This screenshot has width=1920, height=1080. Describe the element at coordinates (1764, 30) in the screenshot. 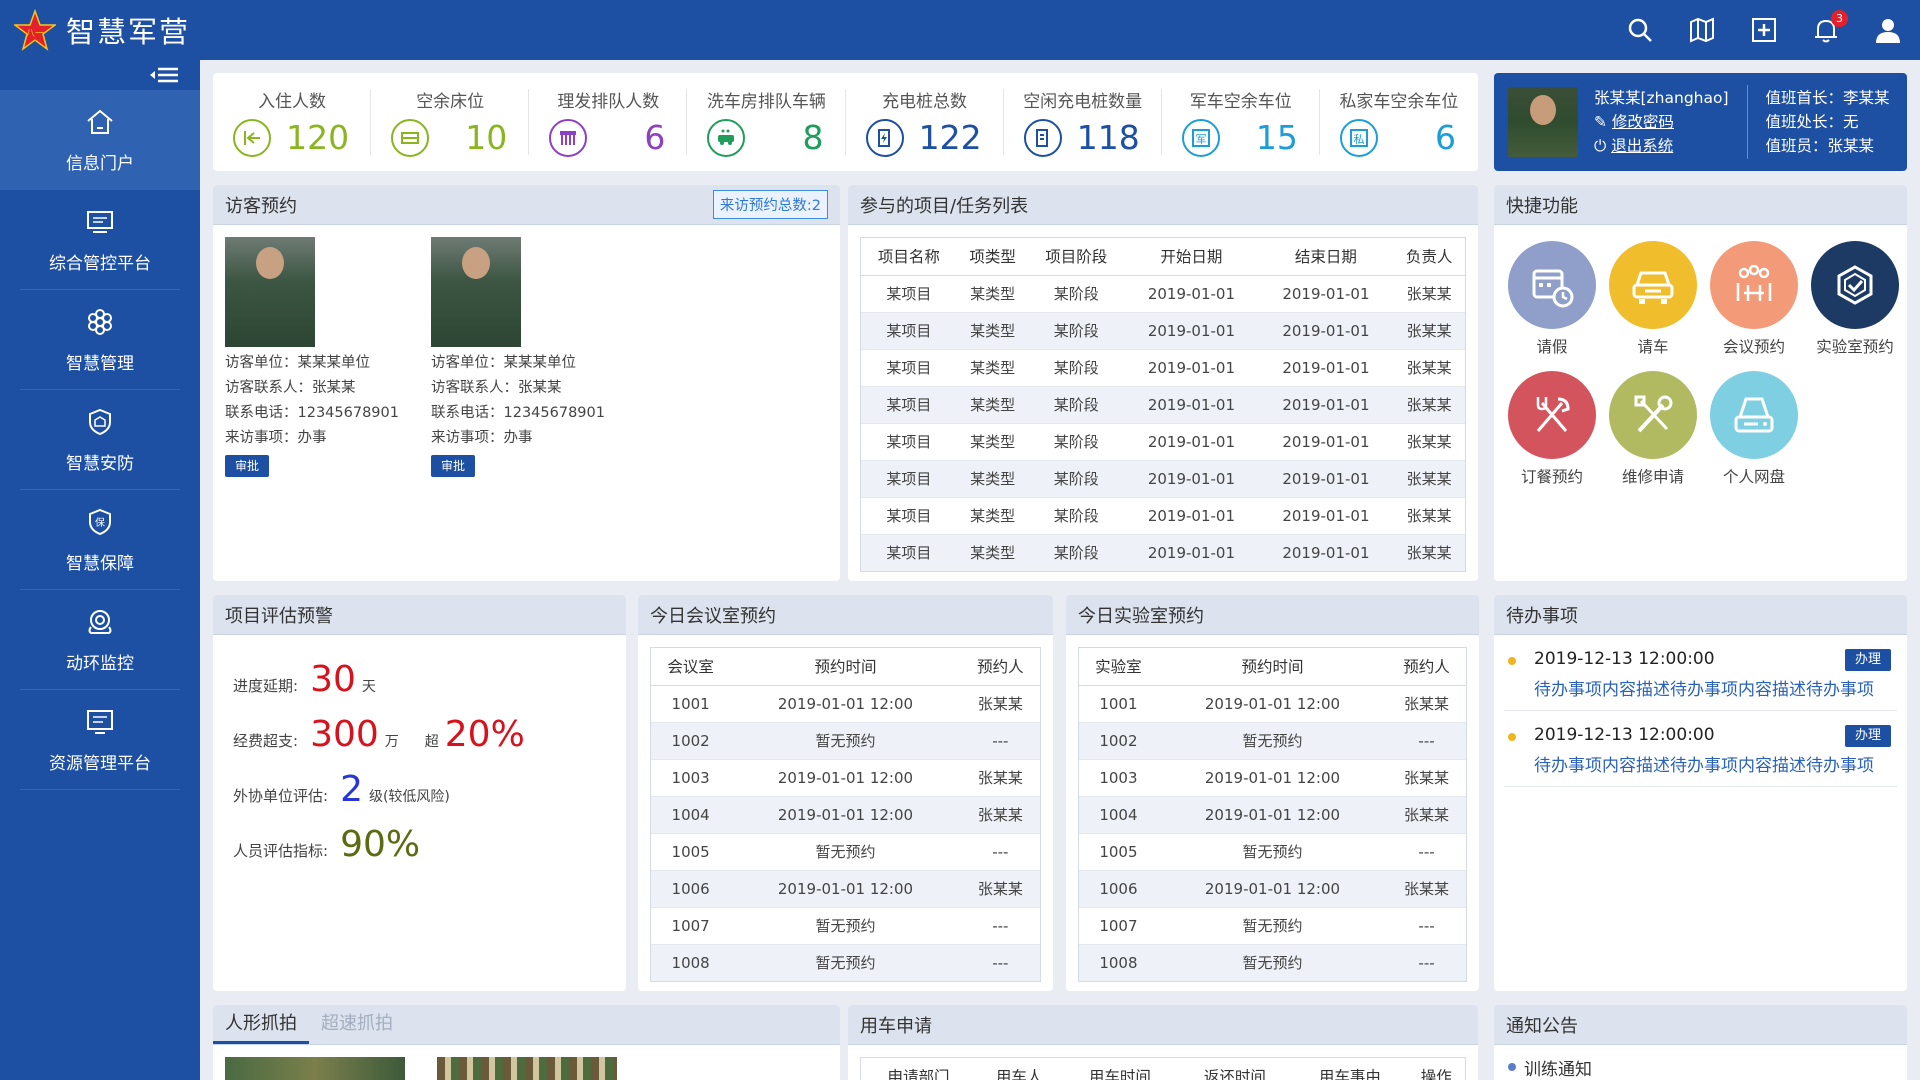

I see `add-button` at that location.